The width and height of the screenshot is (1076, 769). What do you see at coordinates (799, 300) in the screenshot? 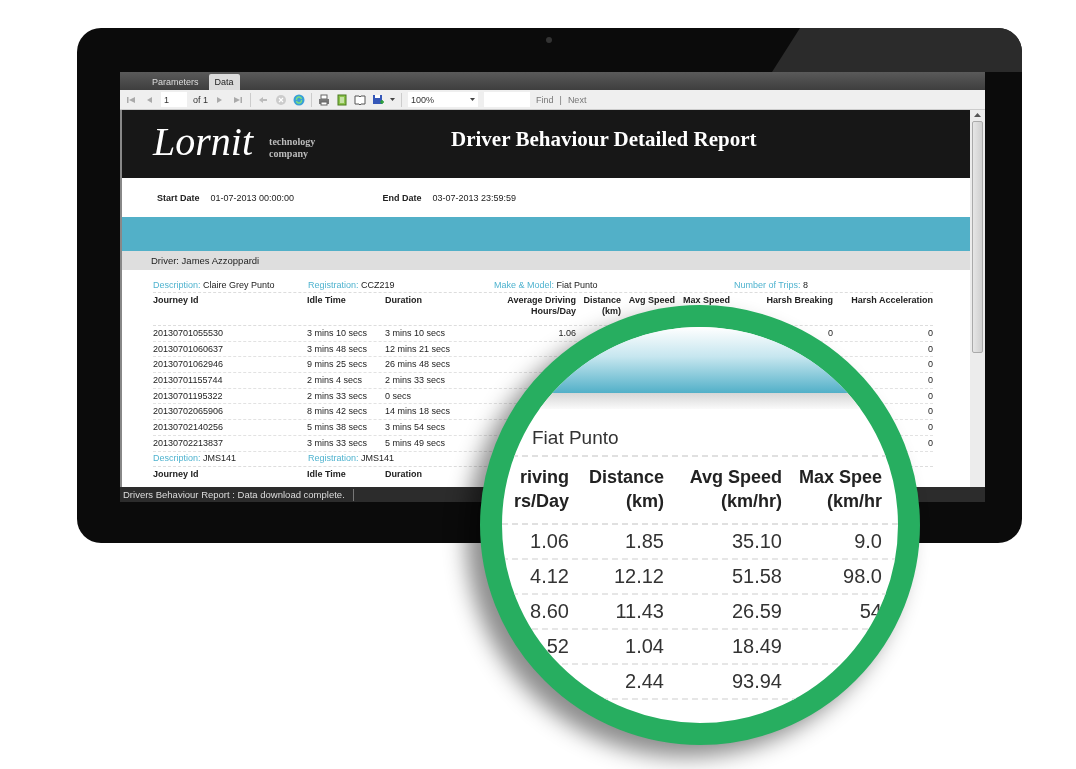
I see `column-header: Harsh Breaking` at bounding box center [799, 300].